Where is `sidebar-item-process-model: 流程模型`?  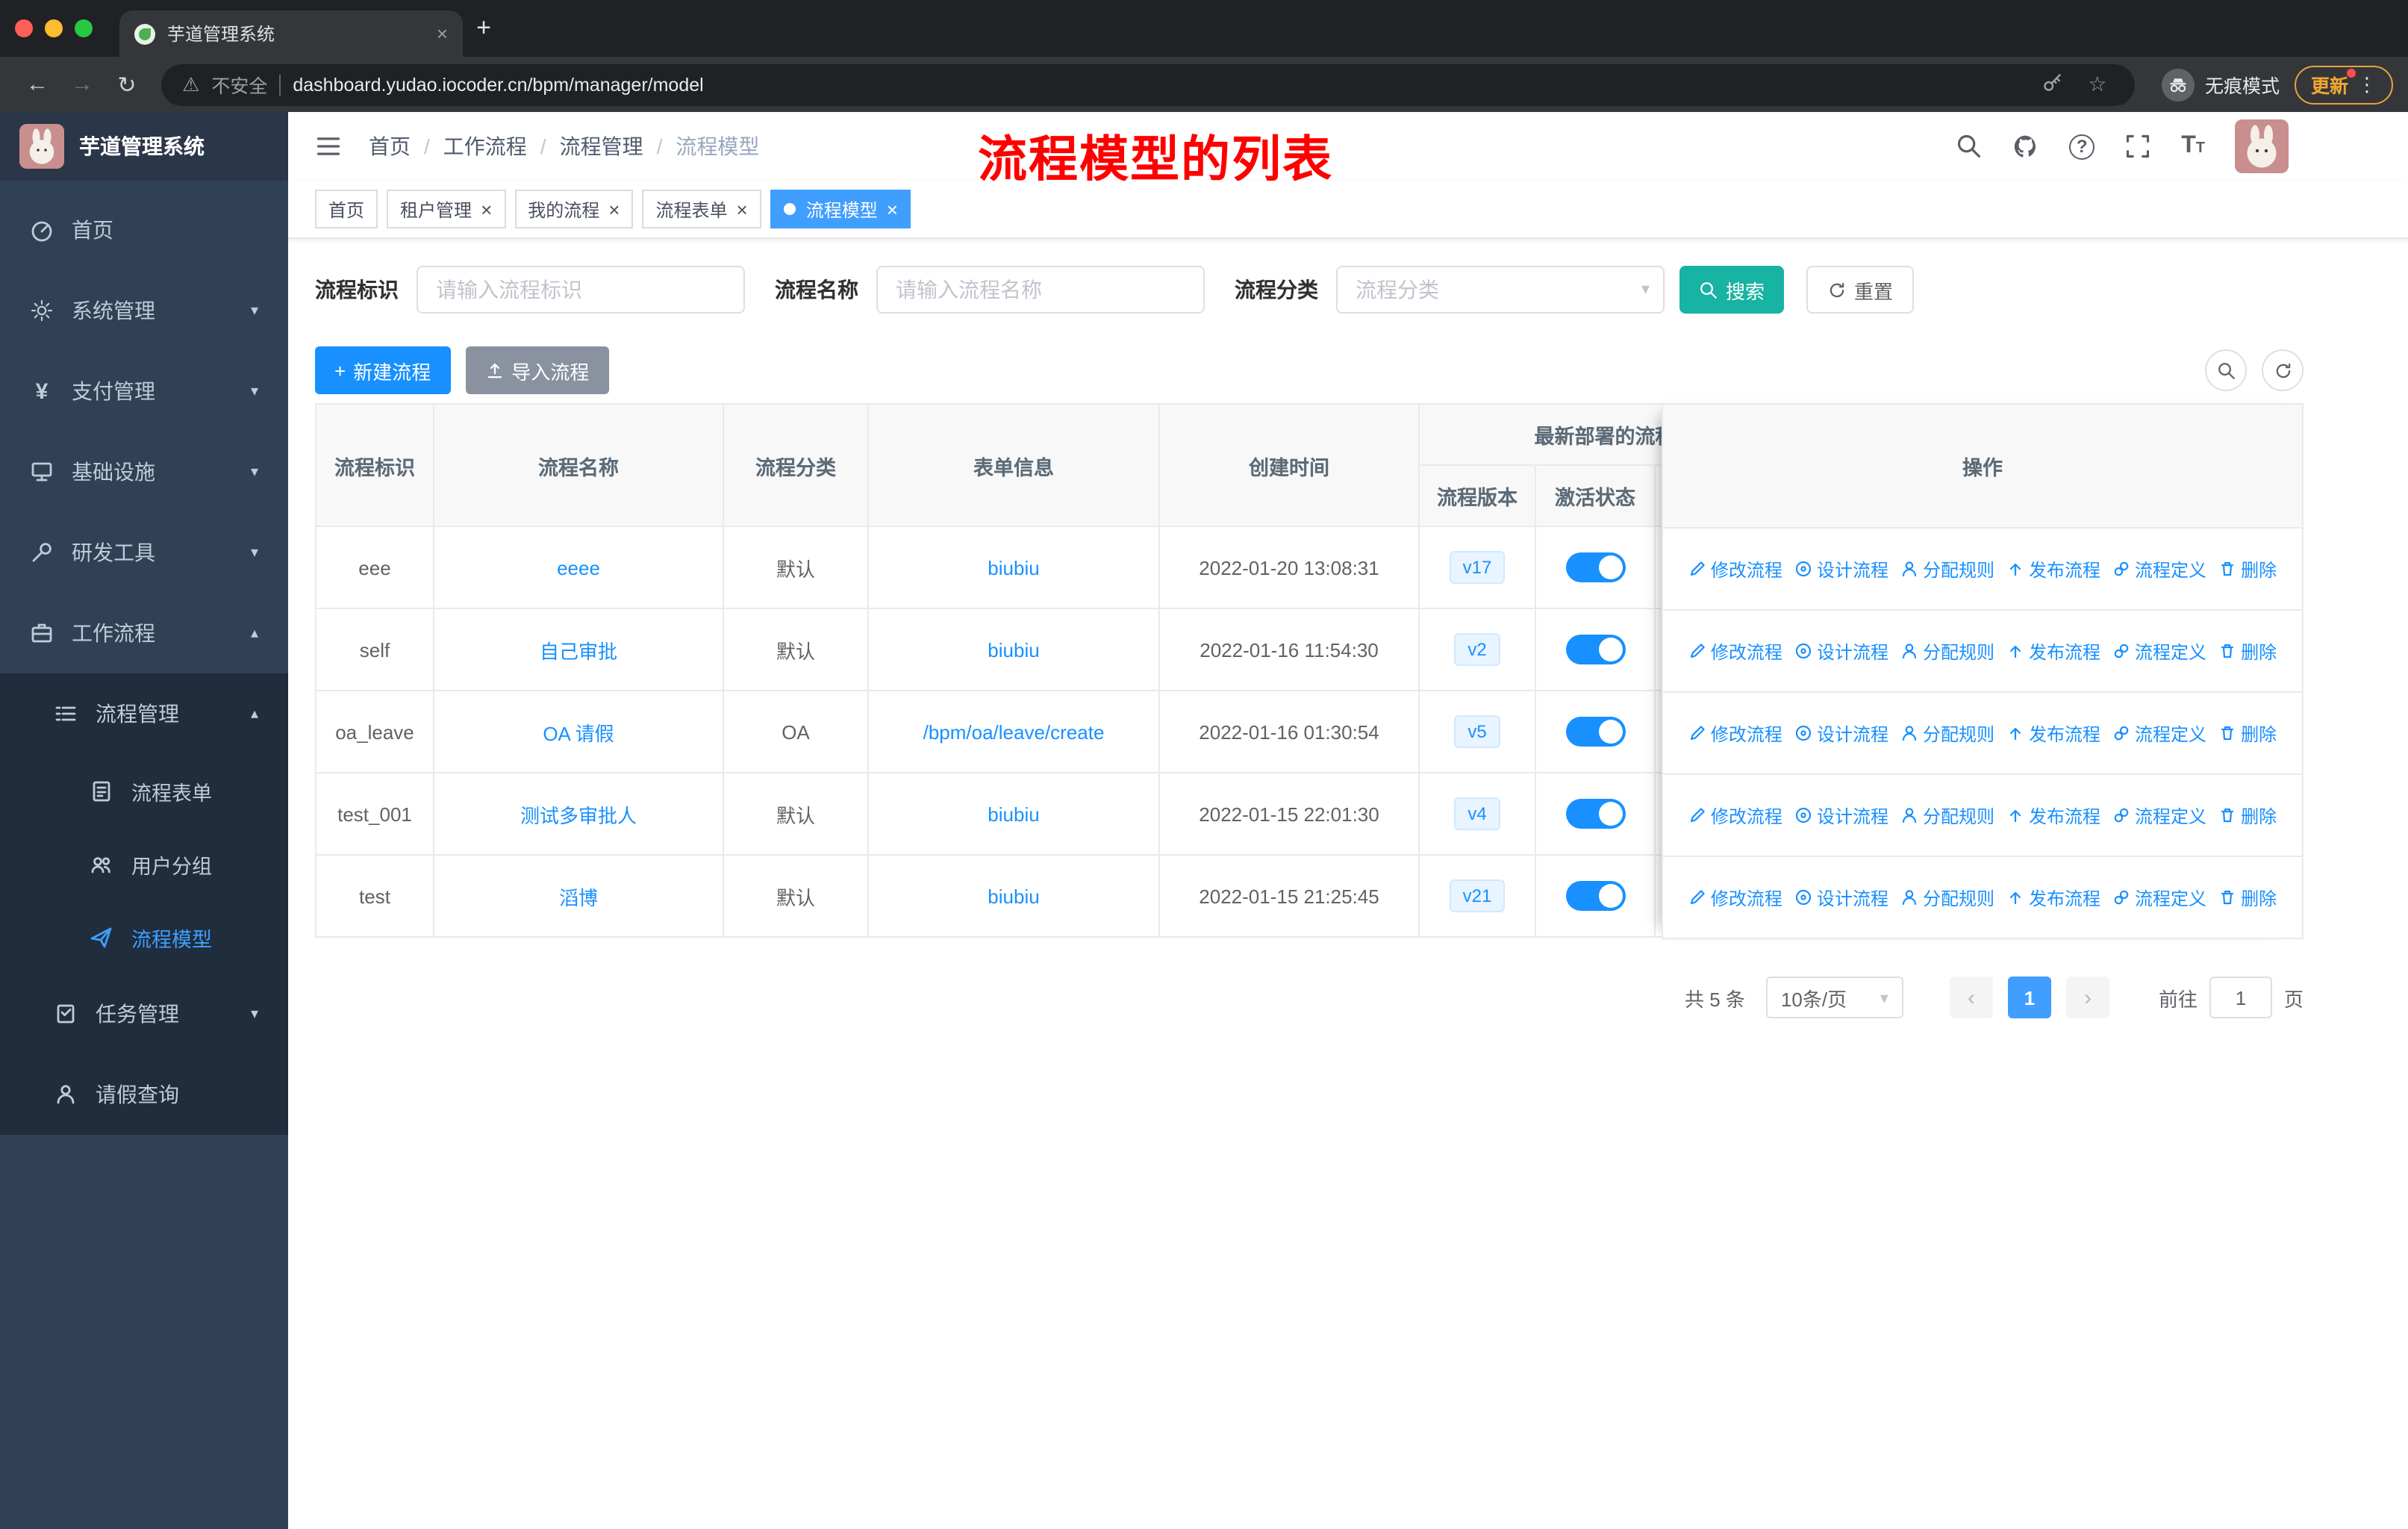 sidebar-item-process-model: 流程模型 is located at coordinates (144, 937).